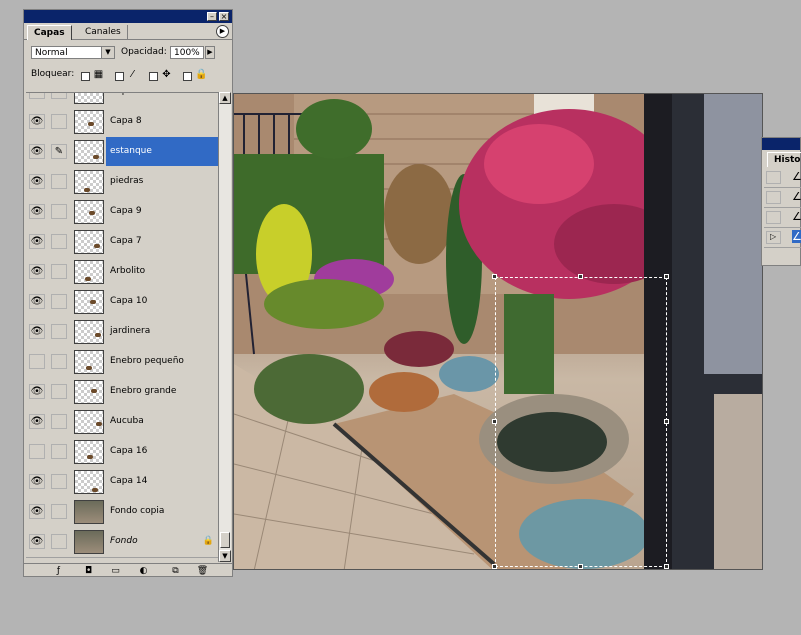 This screenshot has width=801, height=635. Describe the element at coordinates (122, 542) in the screenshot. I see `layer-row: 👁 Fondo 🔒` at that location.